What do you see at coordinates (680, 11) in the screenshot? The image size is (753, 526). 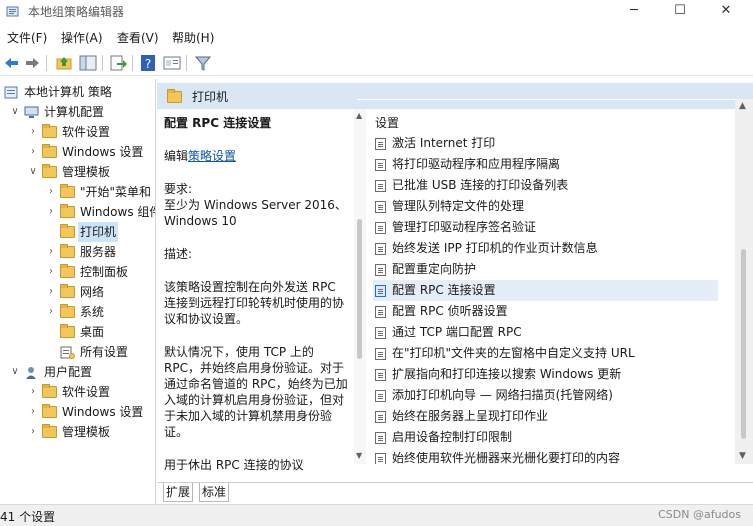 I see `maximize-button: ☐` at bounding box center [680, 11].